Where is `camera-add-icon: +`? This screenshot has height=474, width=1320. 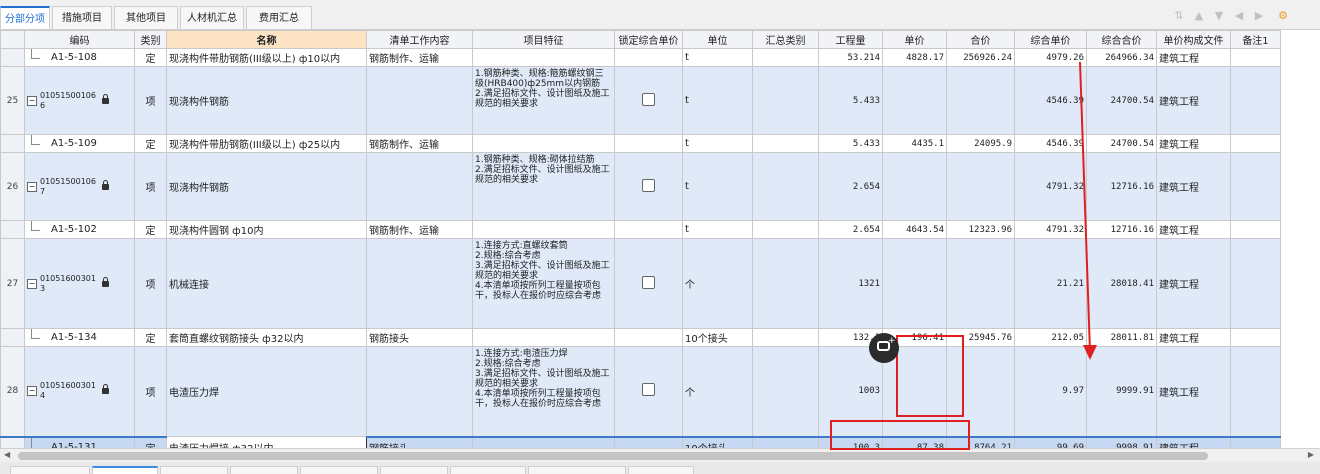
camera-add-icon: + is located at coordinates (884, 348).